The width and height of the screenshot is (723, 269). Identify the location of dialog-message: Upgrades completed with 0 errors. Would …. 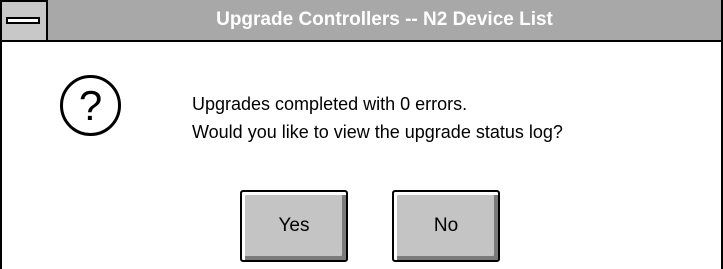
(377, 118).